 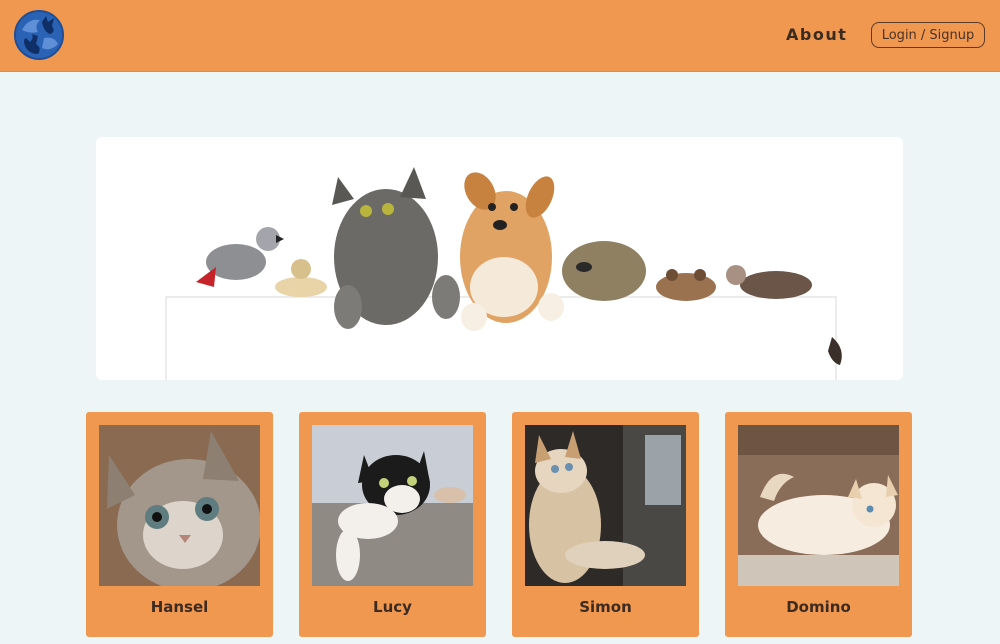 I want to click on login-signup-button: Login / Signup, so click(x=928, y=35).